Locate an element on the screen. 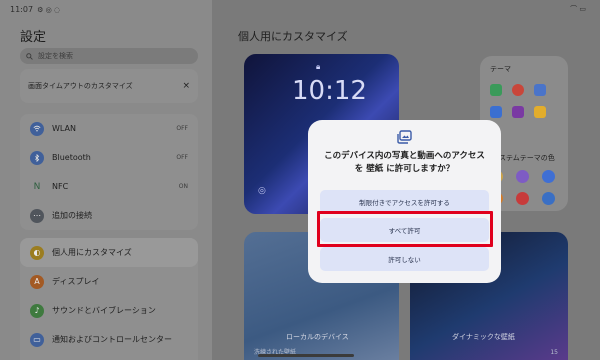  lock-icon: 🔒︎ is located at coordinates (318, 66).